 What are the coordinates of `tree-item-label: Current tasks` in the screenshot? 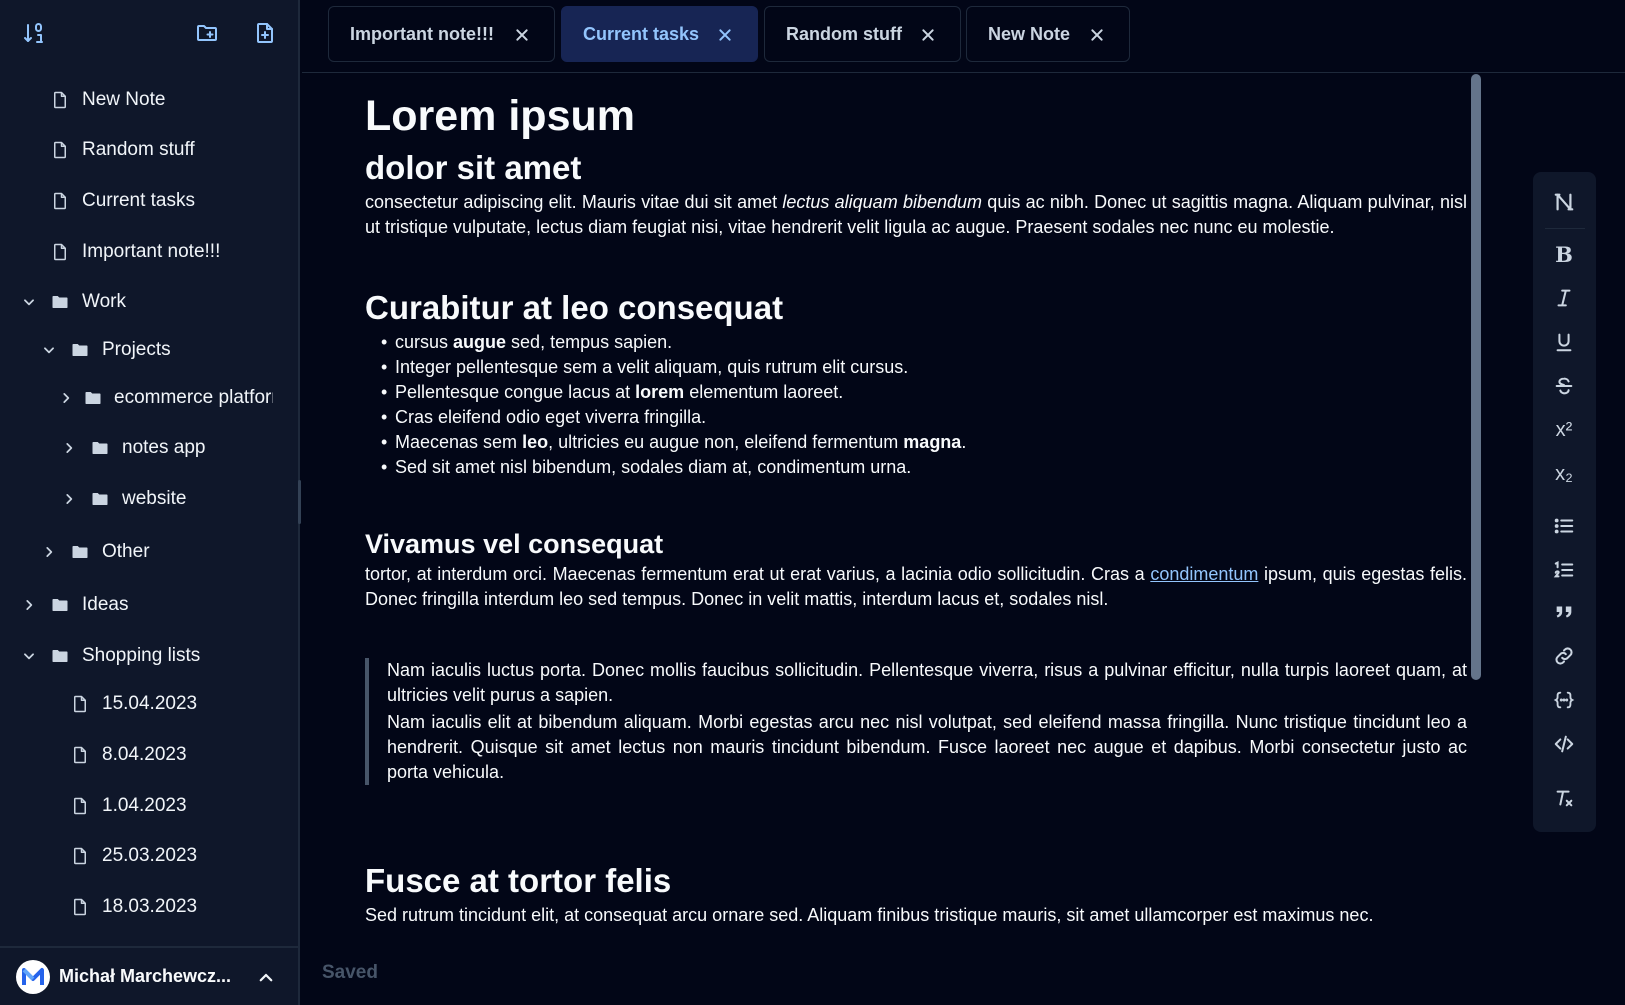 It's located at (138, 200).